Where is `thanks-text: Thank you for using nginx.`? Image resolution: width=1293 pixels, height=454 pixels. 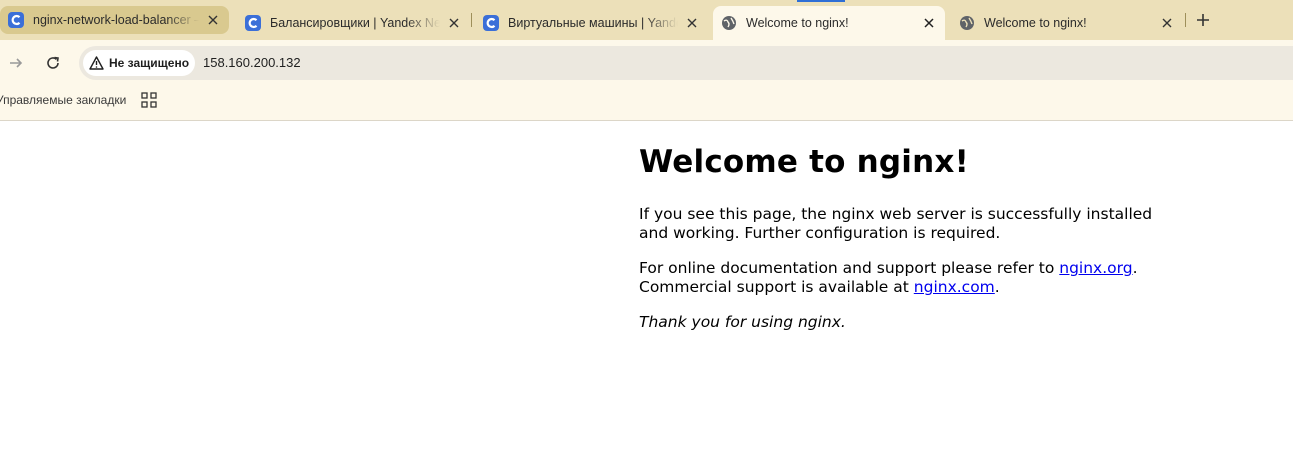
thanks-text: Thank you for using nginx. is located at coordinates (742, 322).